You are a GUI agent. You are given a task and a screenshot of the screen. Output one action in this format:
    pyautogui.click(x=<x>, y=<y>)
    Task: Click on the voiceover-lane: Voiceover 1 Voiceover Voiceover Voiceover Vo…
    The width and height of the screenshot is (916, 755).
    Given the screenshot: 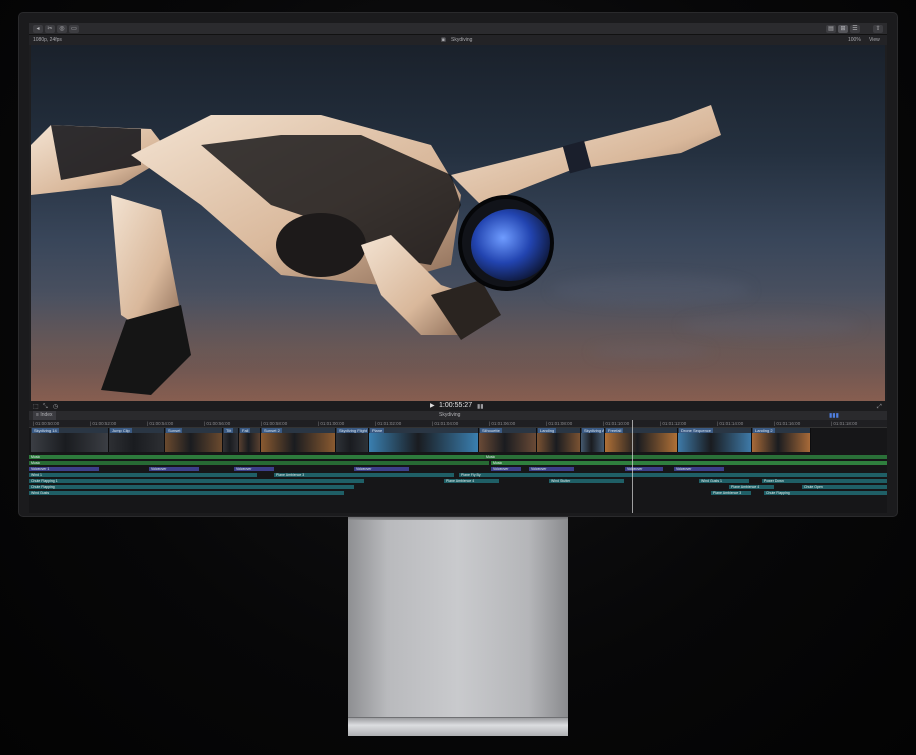 What is the action you would take?
    pyautogui.click(x=458, y=469)
    